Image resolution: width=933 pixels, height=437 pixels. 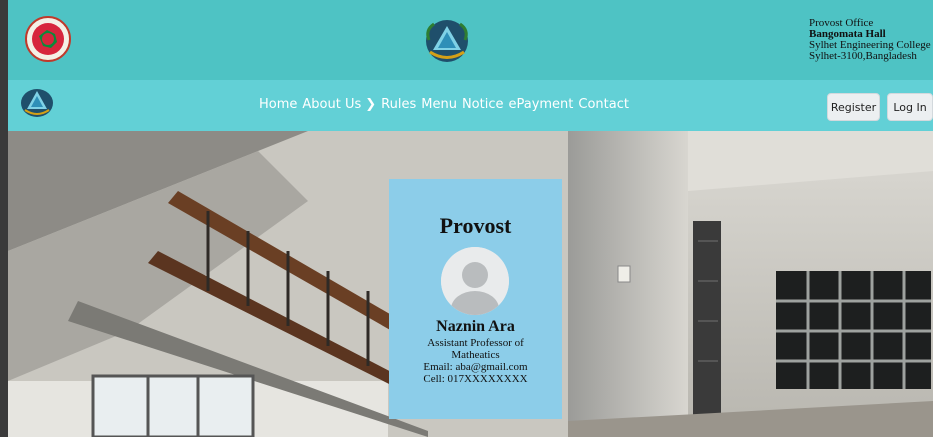 What do you see at coordinates (398, 104) in the screenshot?
I see `nav-rules: Rules` at bounding box center [398, 104].